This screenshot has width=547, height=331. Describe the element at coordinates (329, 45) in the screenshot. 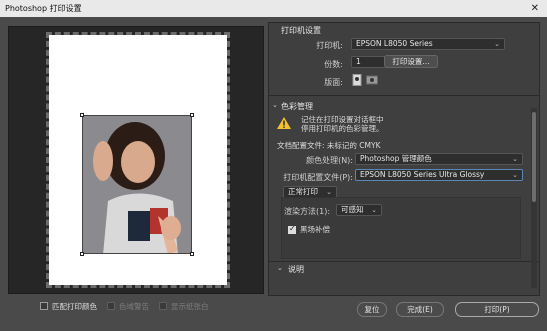

I see `printer-label: 打印机:` at that location.